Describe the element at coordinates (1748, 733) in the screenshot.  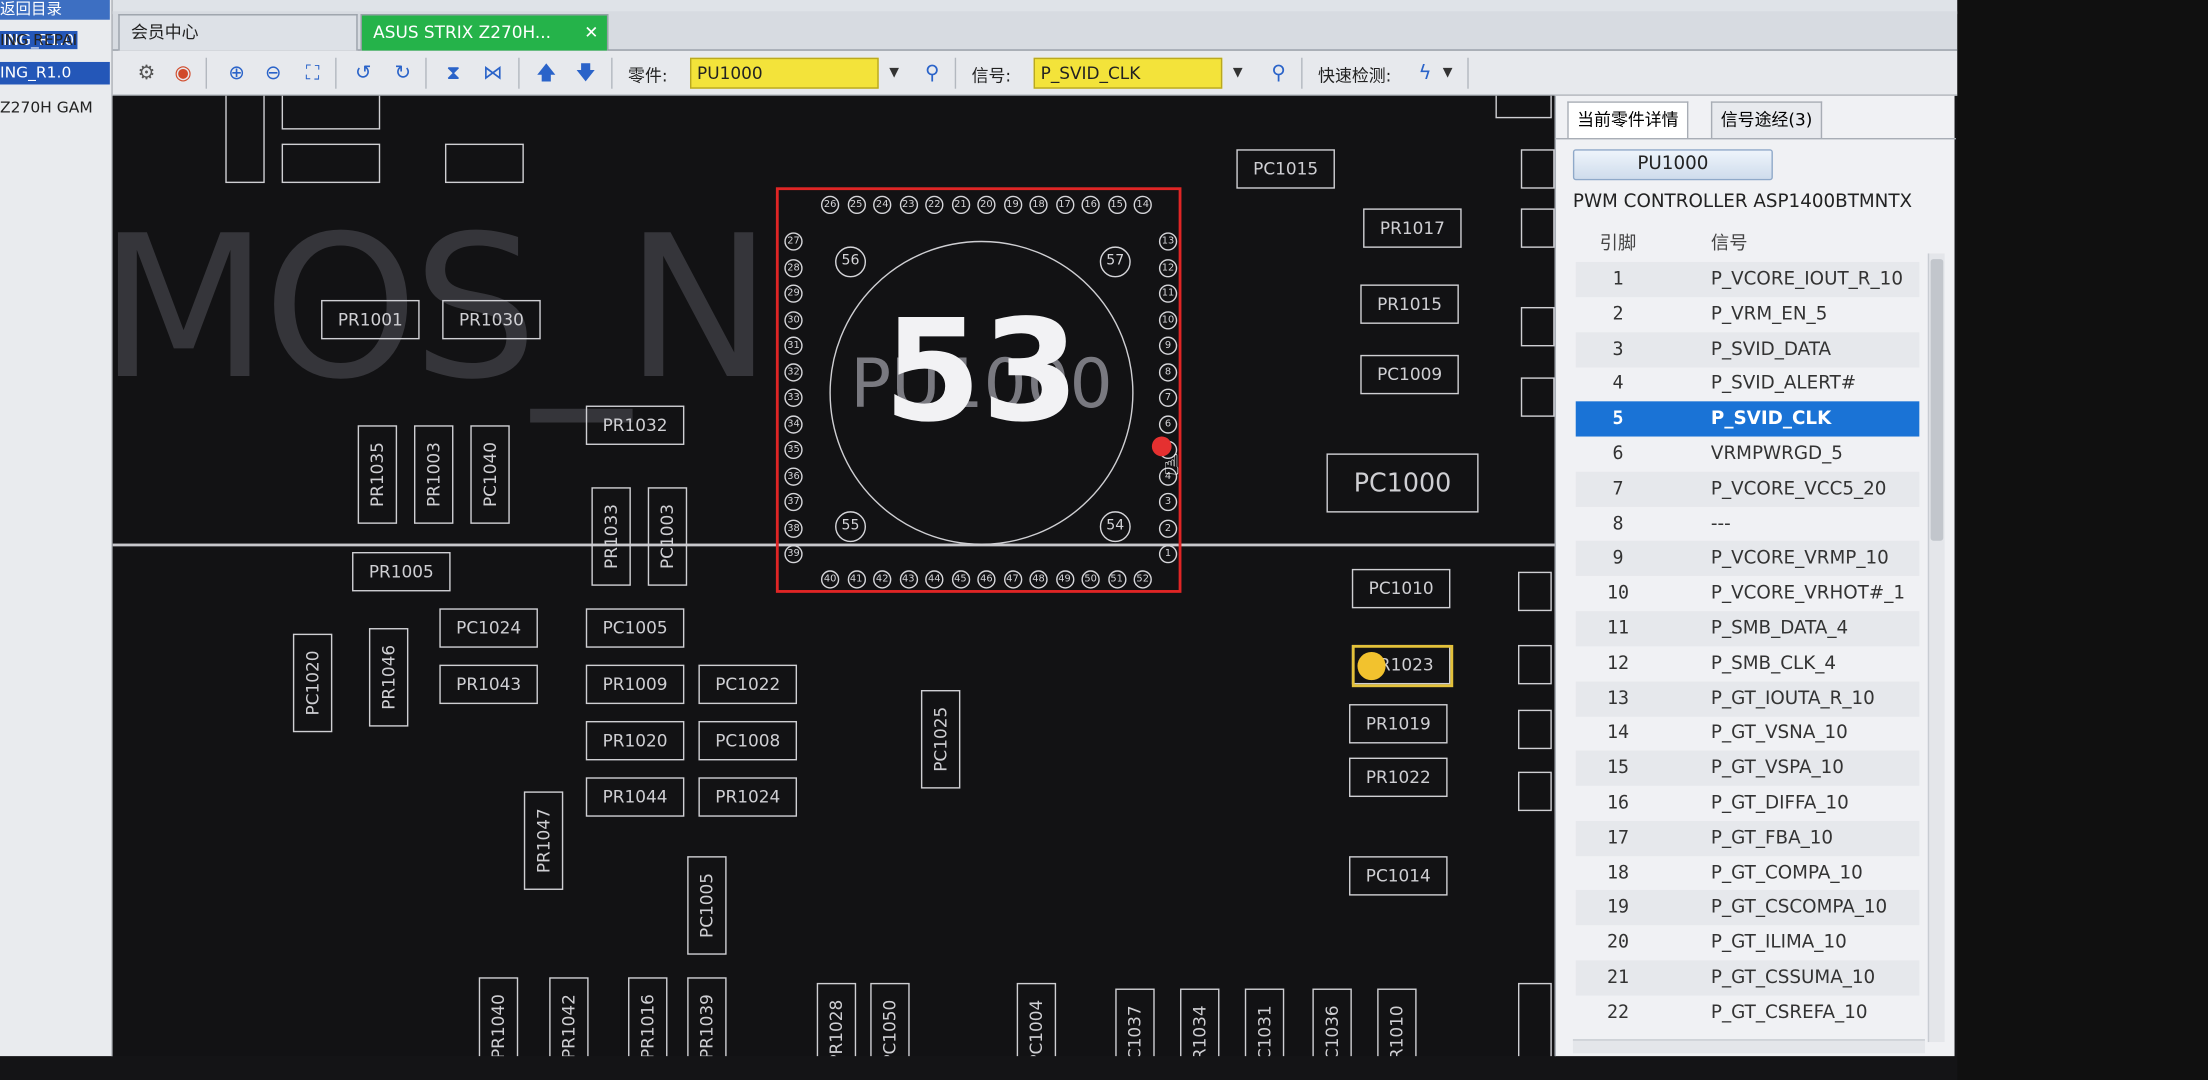
I see `pin-row: 14 P_GT_VSNA_10` at that location.